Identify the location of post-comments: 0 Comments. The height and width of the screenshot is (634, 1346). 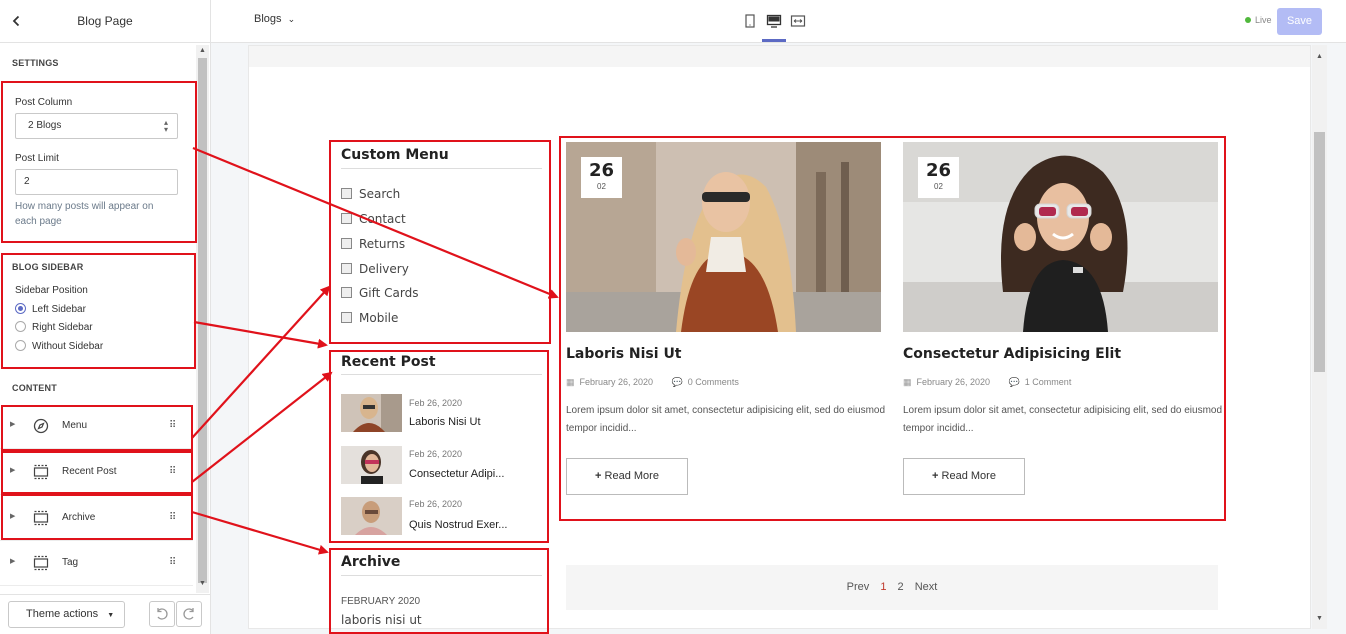
(713, 382).